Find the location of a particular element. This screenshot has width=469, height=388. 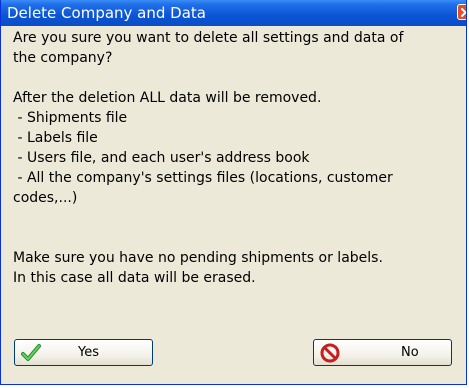

message-line: - Shipments file is located at coordinates (70, 118).